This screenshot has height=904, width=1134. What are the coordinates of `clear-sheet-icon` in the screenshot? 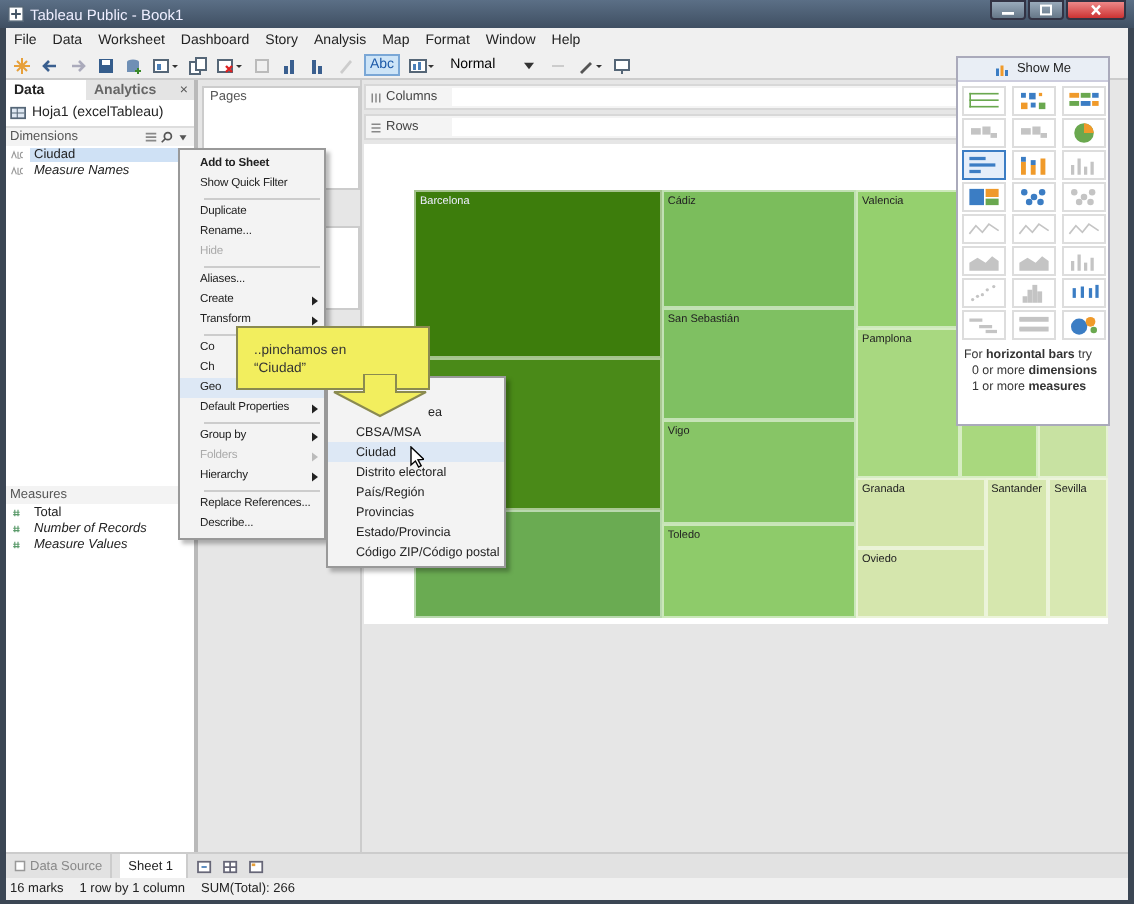 It's located at (230, 65).